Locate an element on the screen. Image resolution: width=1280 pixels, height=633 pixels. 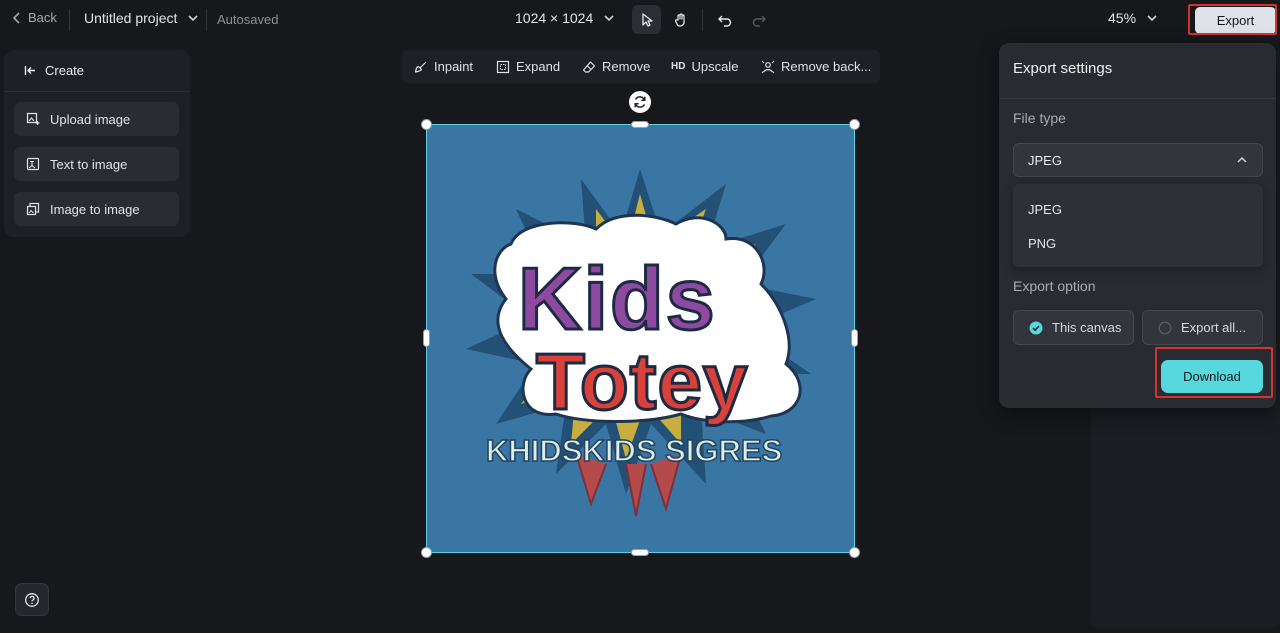
chevron-left-icon is located at coordinates (16, 17).